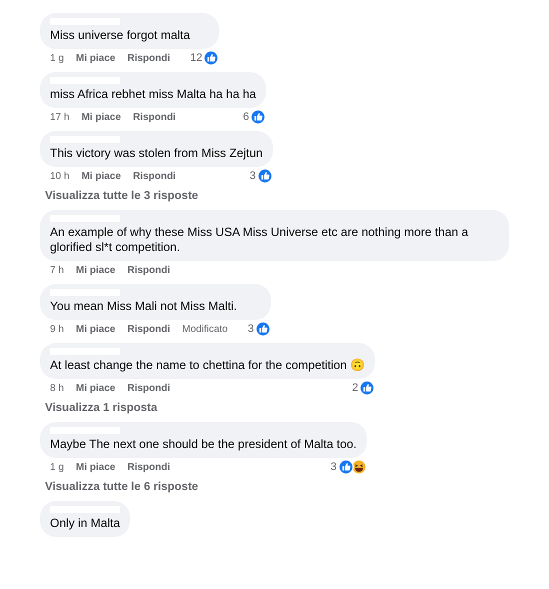 The width and height of the screenshot is (549, 589). What do you see at coordinates (203, 444) in the screenshot?
I see `comment-text: Maybe The next one should be the president of Malta too.` at bounding box center [203, 444].